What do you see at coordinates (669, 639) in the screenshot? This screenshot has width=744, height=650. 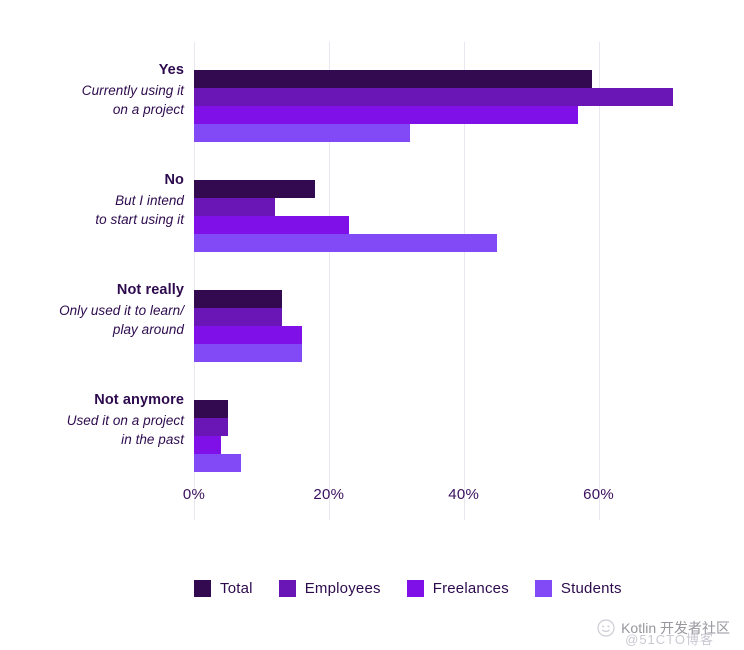 I see `watermark-label: @51CTO博客` at bounding box center [669, 639].